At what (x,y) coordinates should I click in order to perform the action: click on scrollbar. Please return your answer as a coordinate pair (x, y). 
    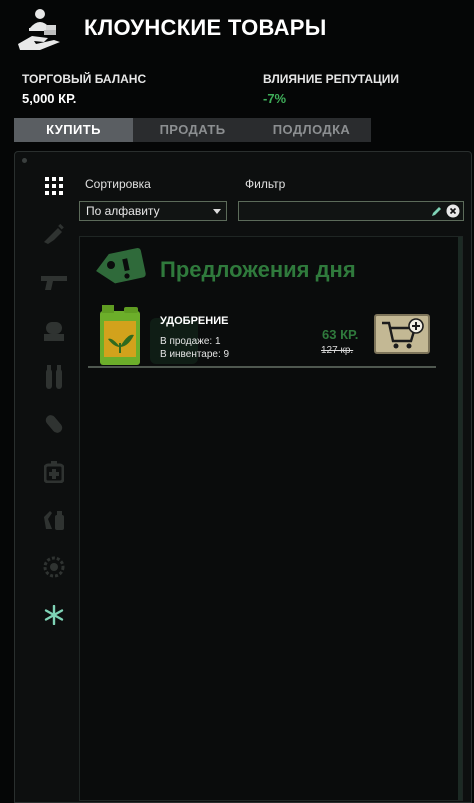
    Looking at the image, I should click on (460, 518).